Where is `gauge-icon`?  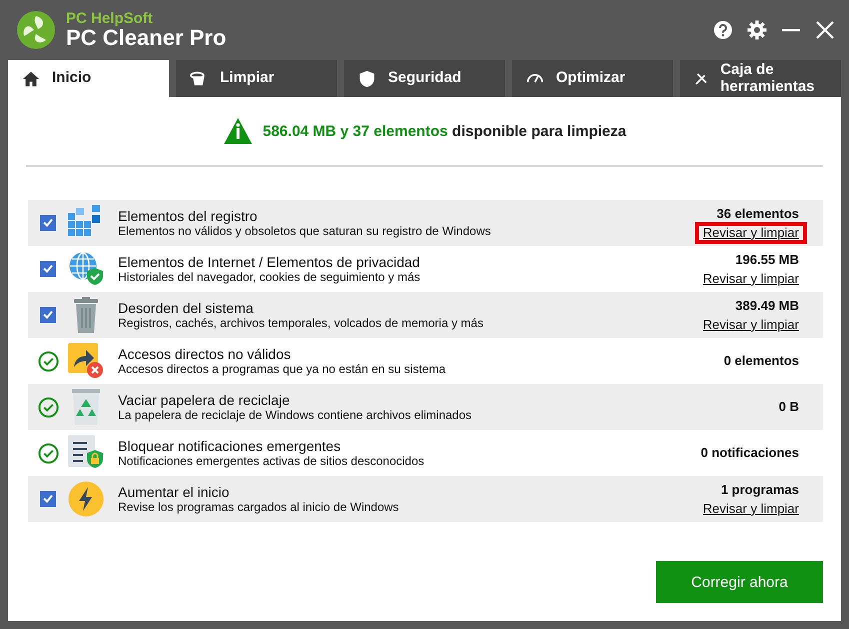 gauge-icon is located at coordinates (535, 78).